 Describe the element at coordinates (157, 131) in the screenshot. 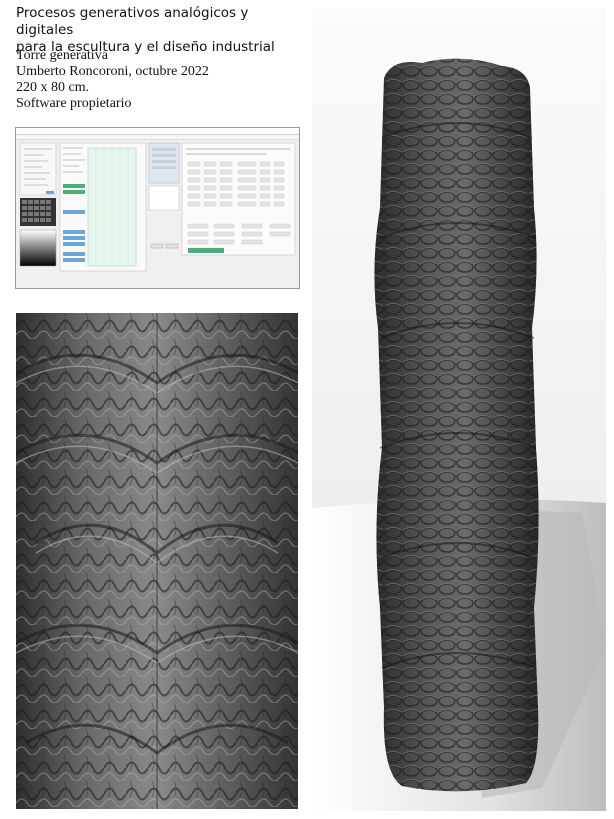

I see `software-titlebar` at that location.